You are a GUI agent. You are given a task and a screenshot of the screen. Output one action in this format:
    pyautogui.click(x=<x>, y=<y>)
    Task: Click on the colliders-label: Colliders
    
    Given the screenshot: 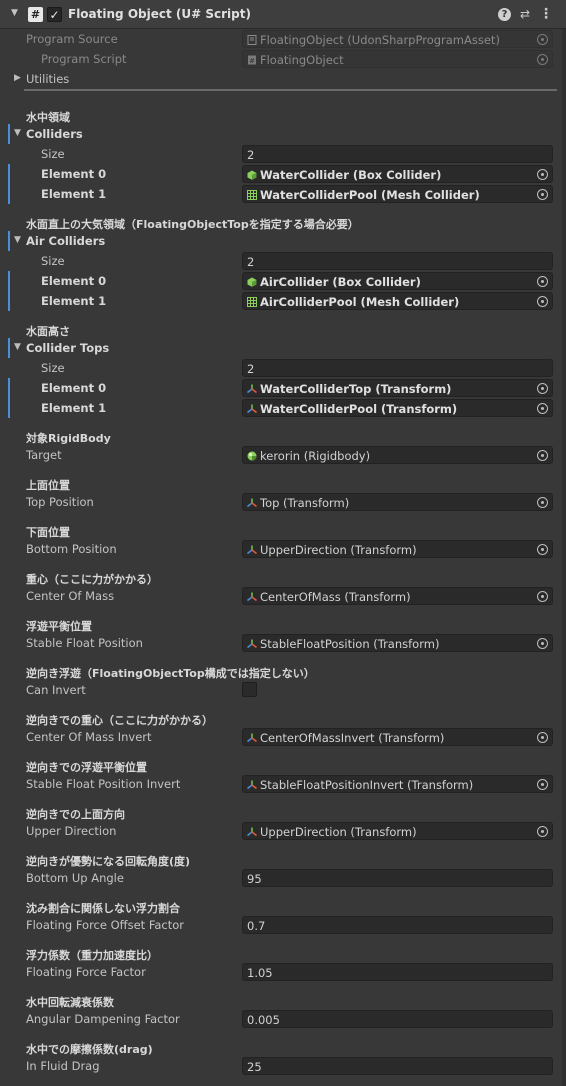 What is the action you would take?
    pyautogui.click(x=54, y=134)
    